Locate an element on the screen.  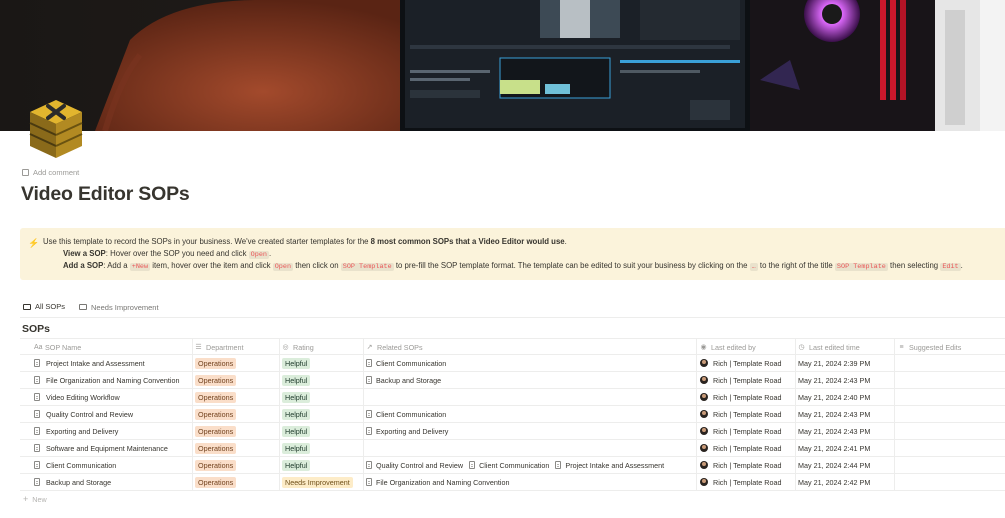
sop-name: Project Intake and Assessment is located at coordinates (95, 363).